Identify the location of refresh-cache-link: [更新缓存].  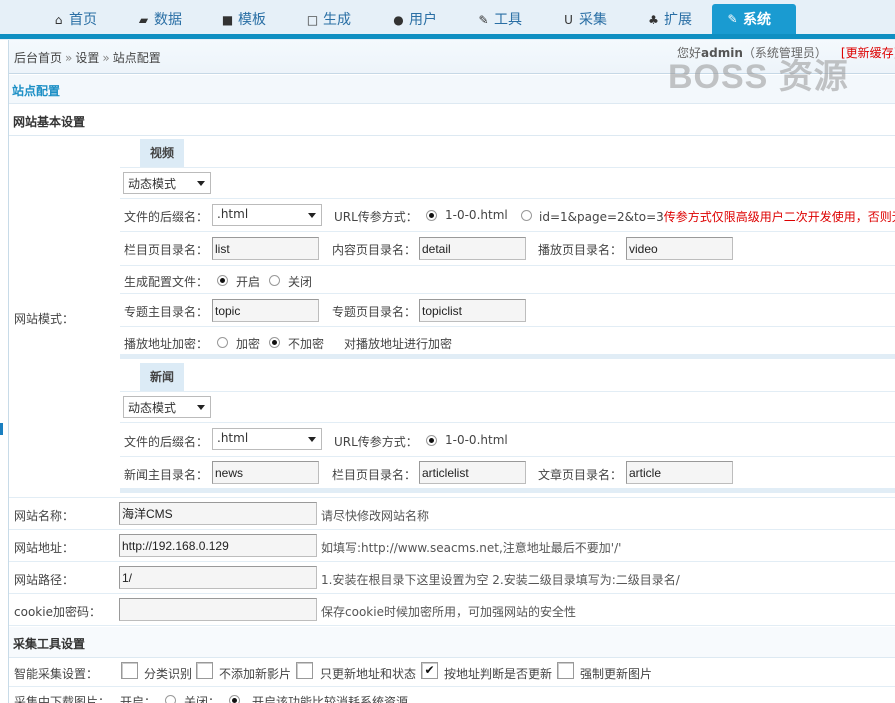
(868, 53).